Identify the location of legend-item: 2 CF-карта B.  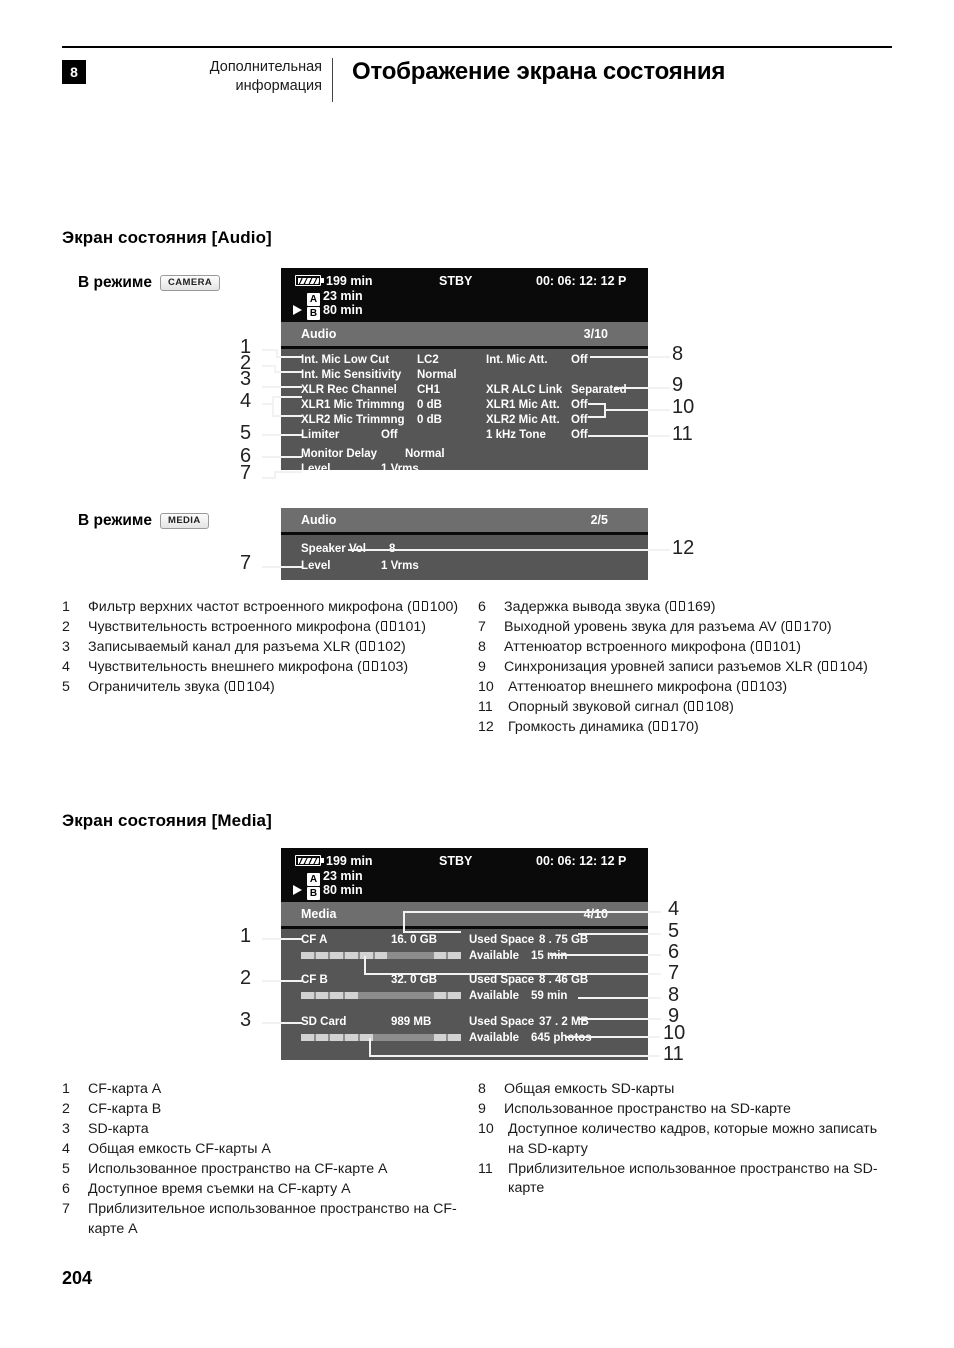
(267, 1110).